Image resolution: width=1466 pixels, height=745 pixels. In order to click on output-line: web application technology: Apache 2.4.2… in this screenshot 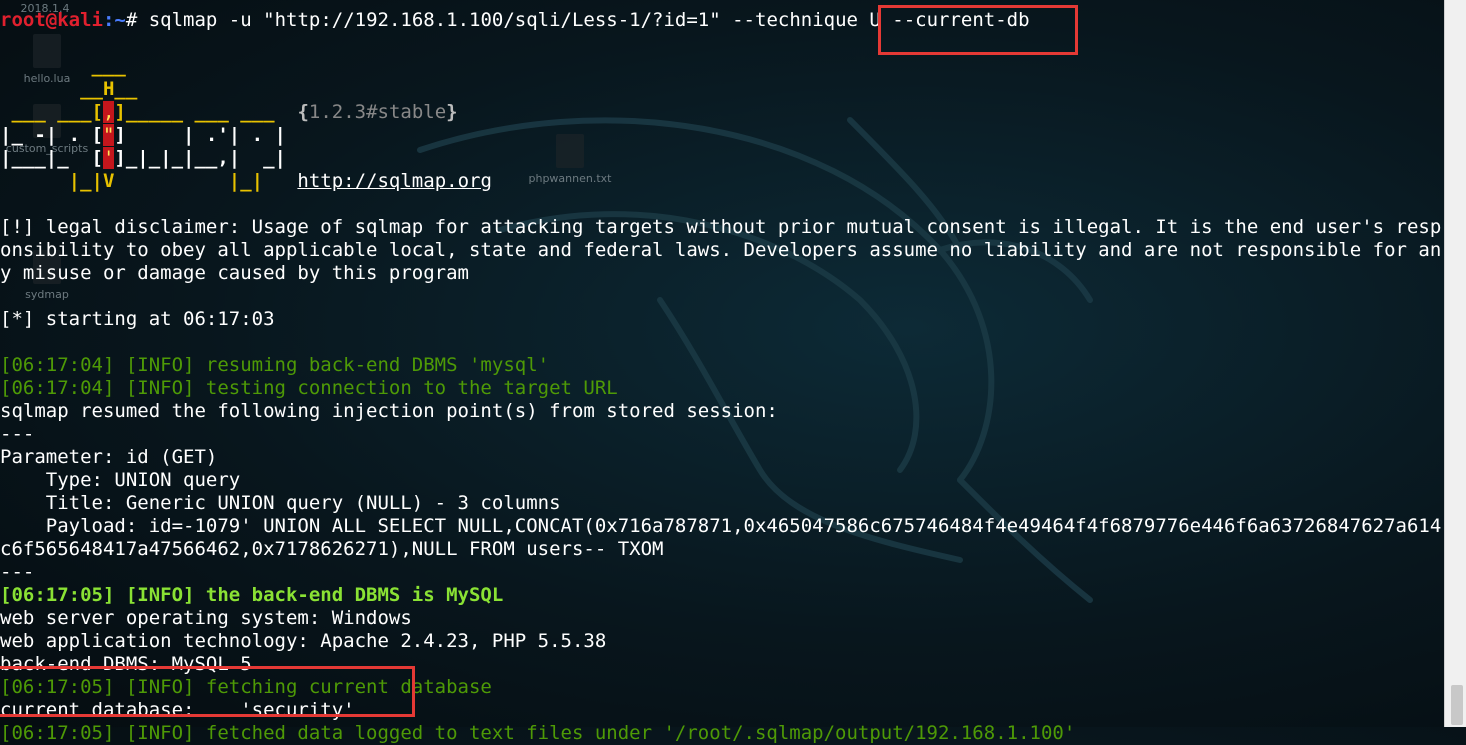, I will do `click(303, 641)`.